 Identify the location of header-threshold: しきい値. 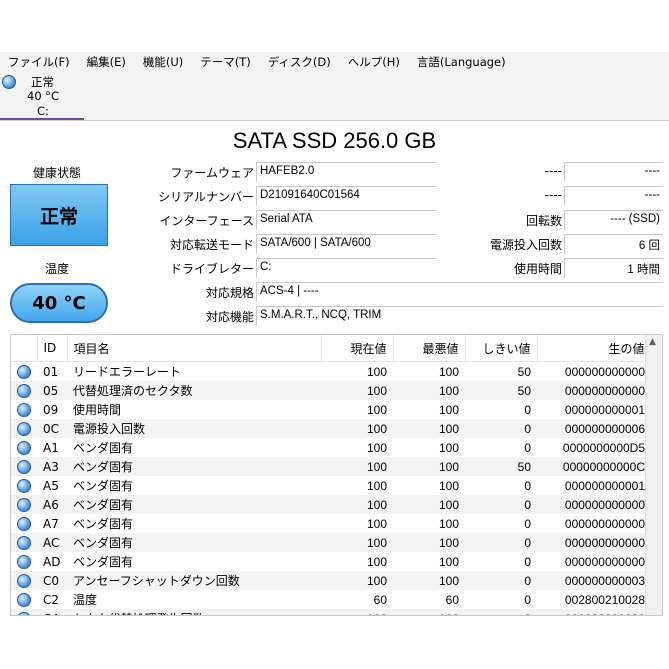
(501, 348).